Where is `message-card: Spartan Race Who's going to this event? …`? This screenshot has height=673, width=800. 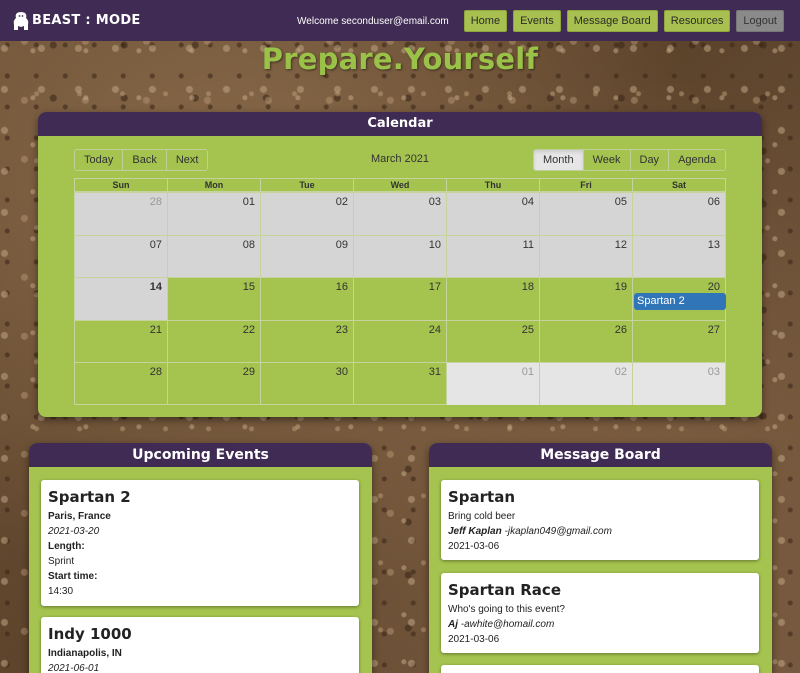 message-card: Spartan Race Who's going to this event? … is located at coordinates (600, 613).